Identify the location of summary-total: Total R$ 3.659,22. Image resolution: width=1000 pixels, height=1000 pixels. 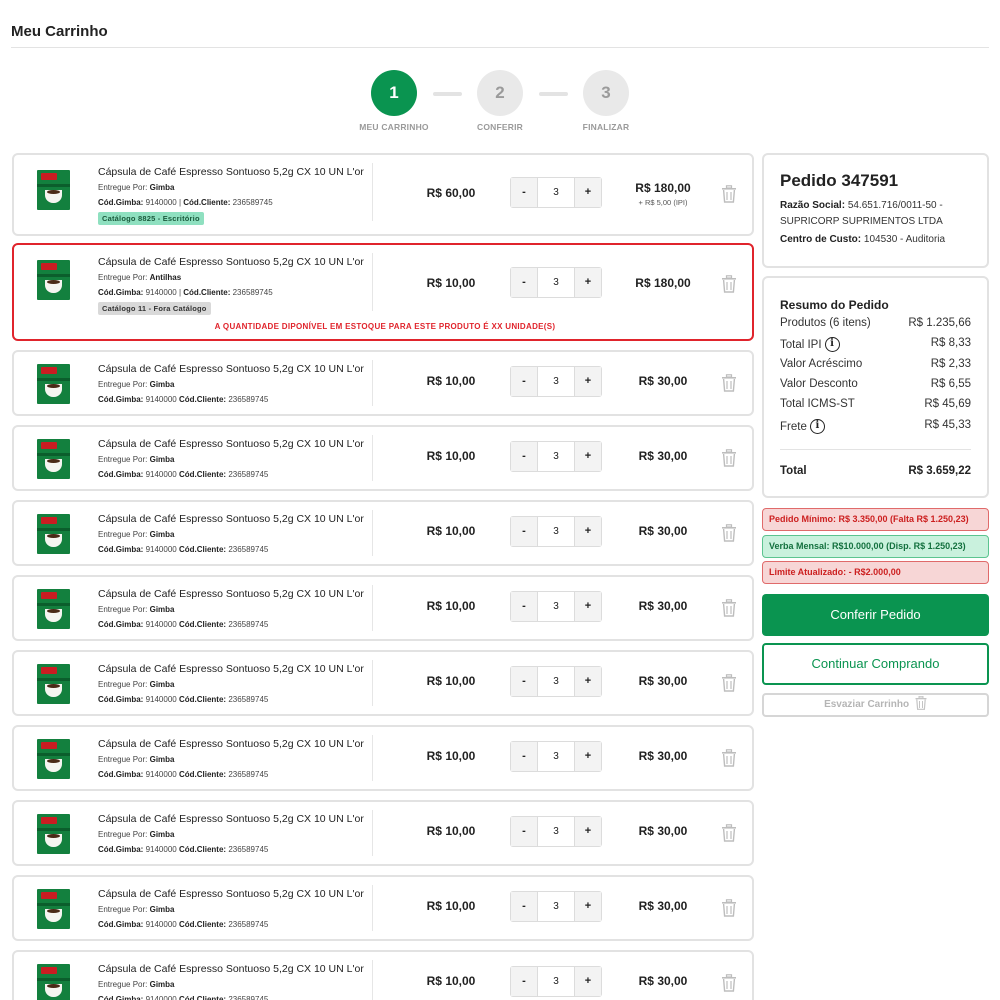
(875, 471).